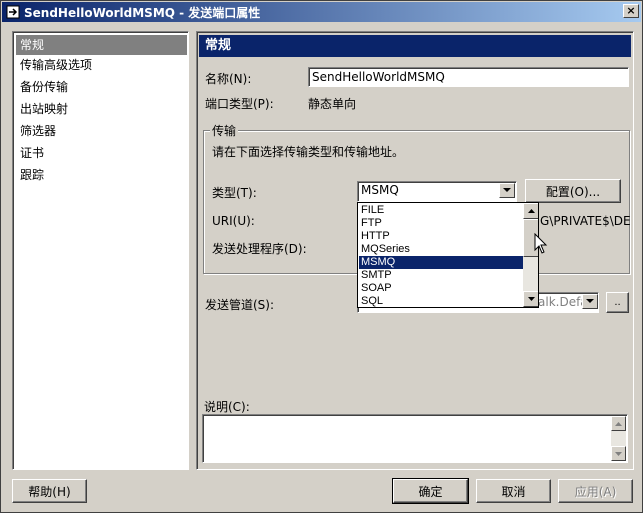 This screenshot has height=513, width=643. I want to click on name-input: SendHelloWorldMSMQ, so click(468, 77).